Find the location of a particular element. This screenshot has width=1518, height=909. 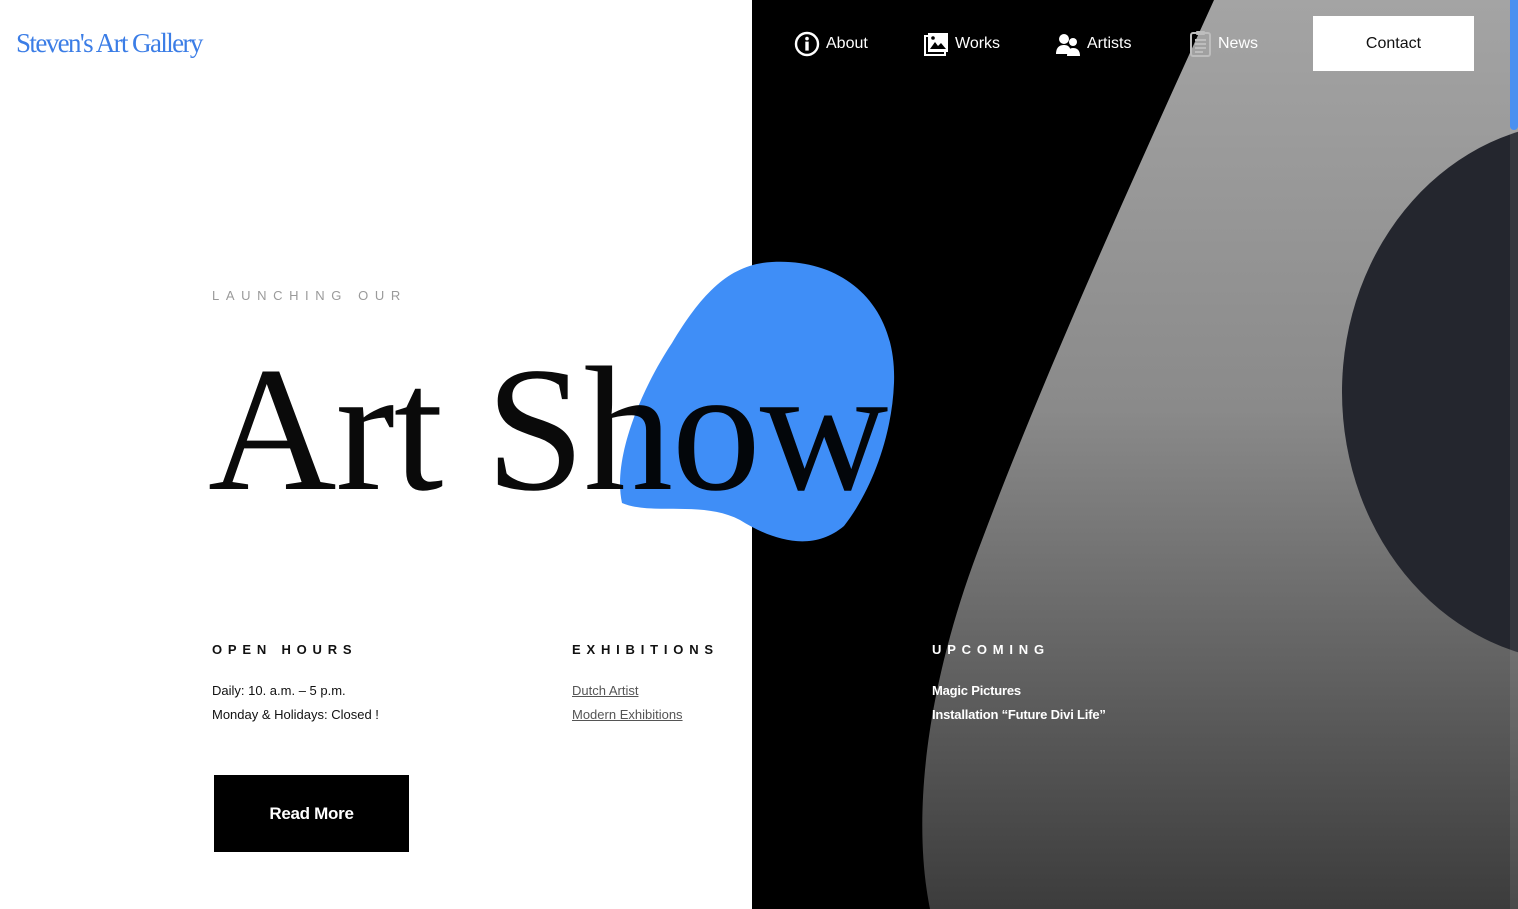

scrollbar-track is located at coordinates (1514, 454).